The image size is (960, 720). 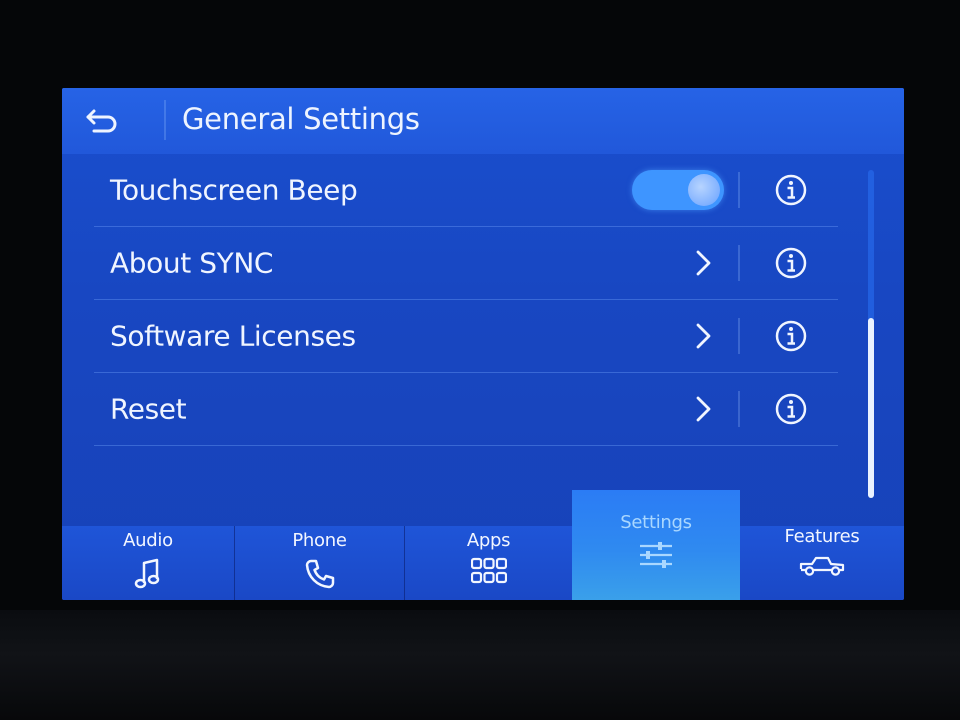 What do you see at coordinates (656, 522) in the screenshot?
I see `tab-label: Settings` at bounding box center [656, 522].